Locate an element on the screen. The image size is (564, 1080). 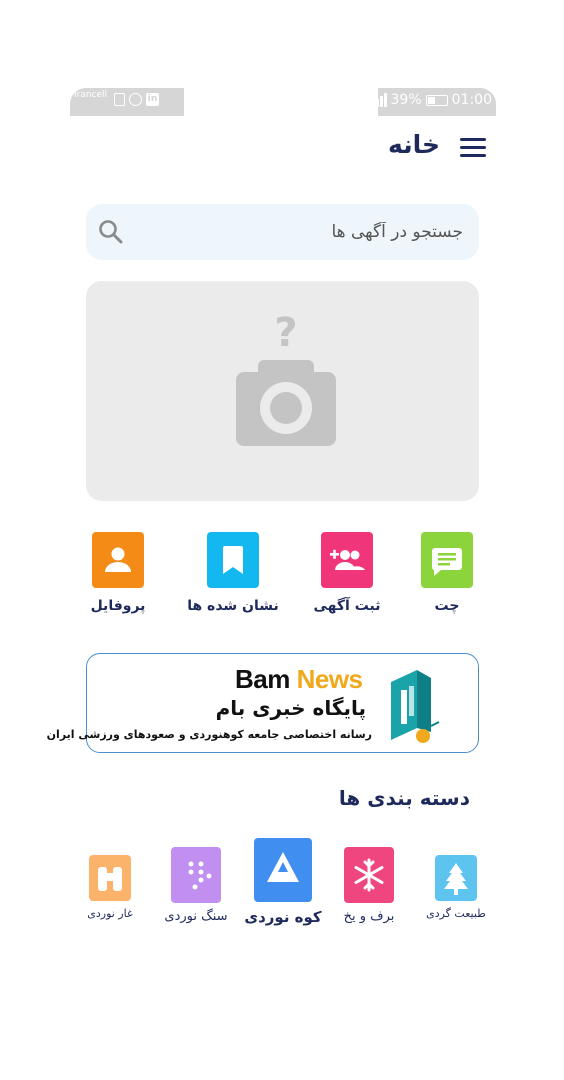
ad-brand: Bam News is located at coordinates (299, 679).